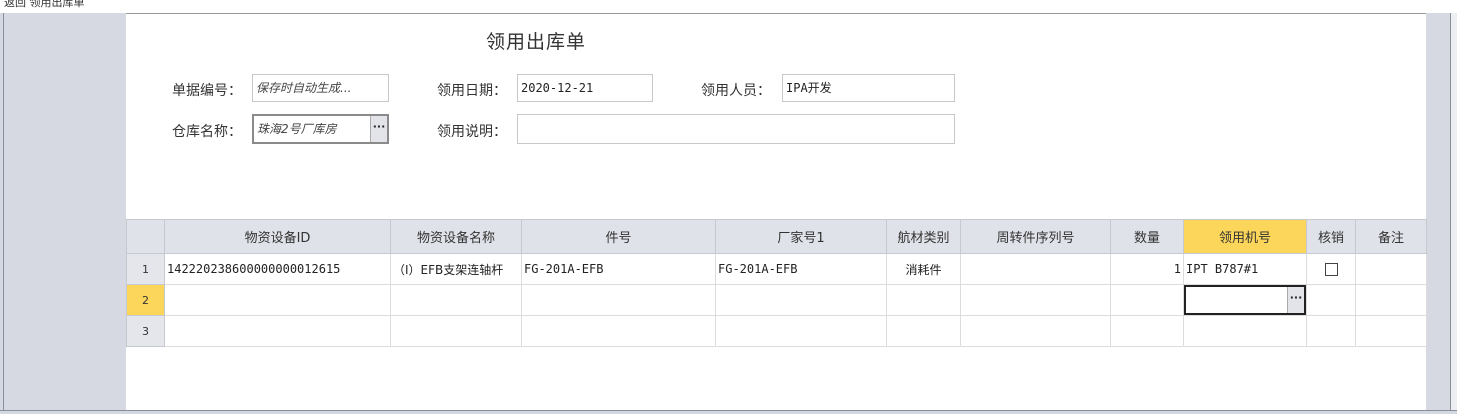 The image size is (1457, 414). What do you see at coordinates (456, 236) in the screenshot?
I see `col-header-name: 物资设备名称` at bounding box center [456, 236].